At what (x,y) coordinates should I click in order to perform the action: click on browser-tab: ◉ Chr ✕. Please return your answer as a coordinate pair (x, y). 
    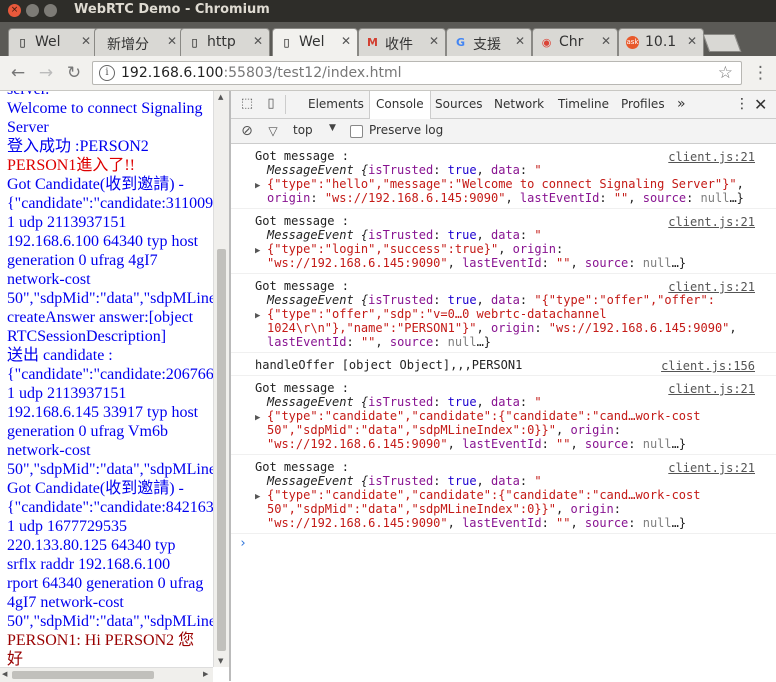
    Looking at the image, I should click on (575, 42).